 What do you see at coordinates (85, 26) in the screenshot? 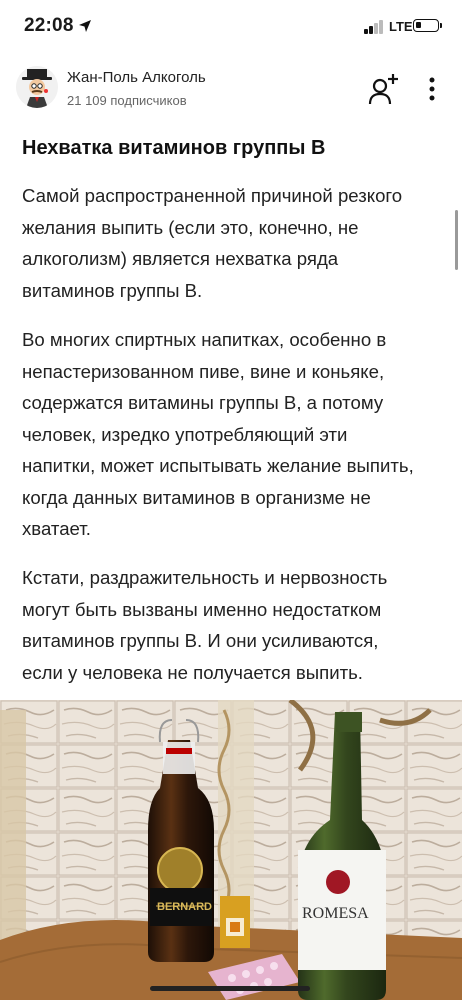
I see `location-arrow-icon` at bounding box center [85, 26].